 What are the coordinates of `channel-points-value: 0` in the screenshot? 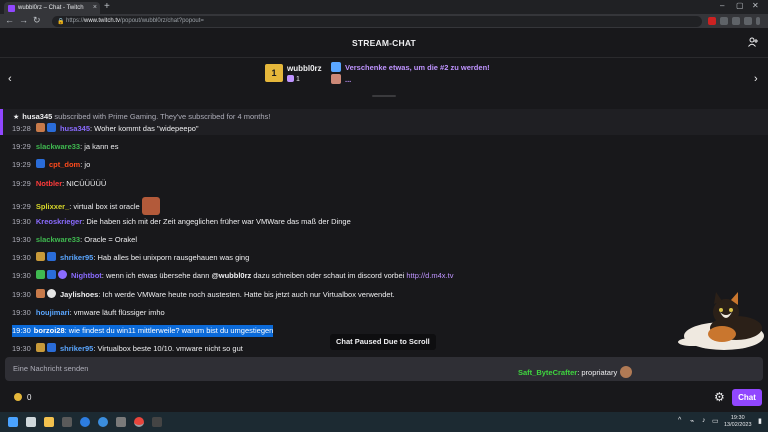 It's located at (29, 397).